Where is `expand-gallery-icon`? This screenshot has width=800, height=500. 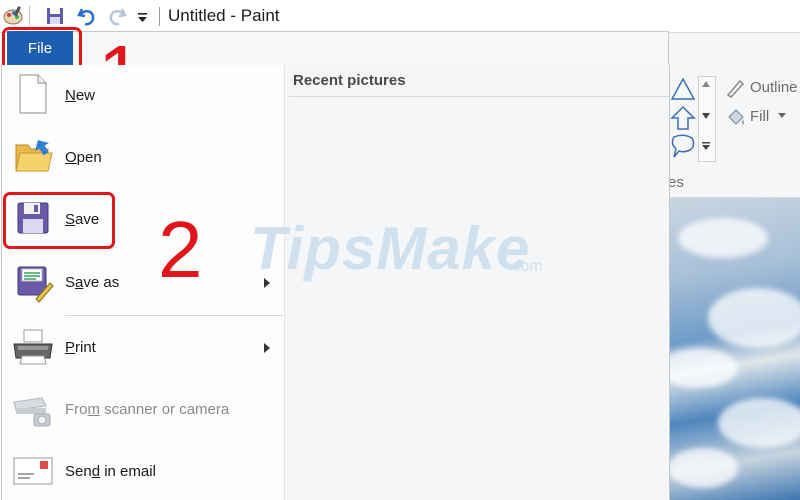
expand-gallery-icon is located at coordinates (706, 146).